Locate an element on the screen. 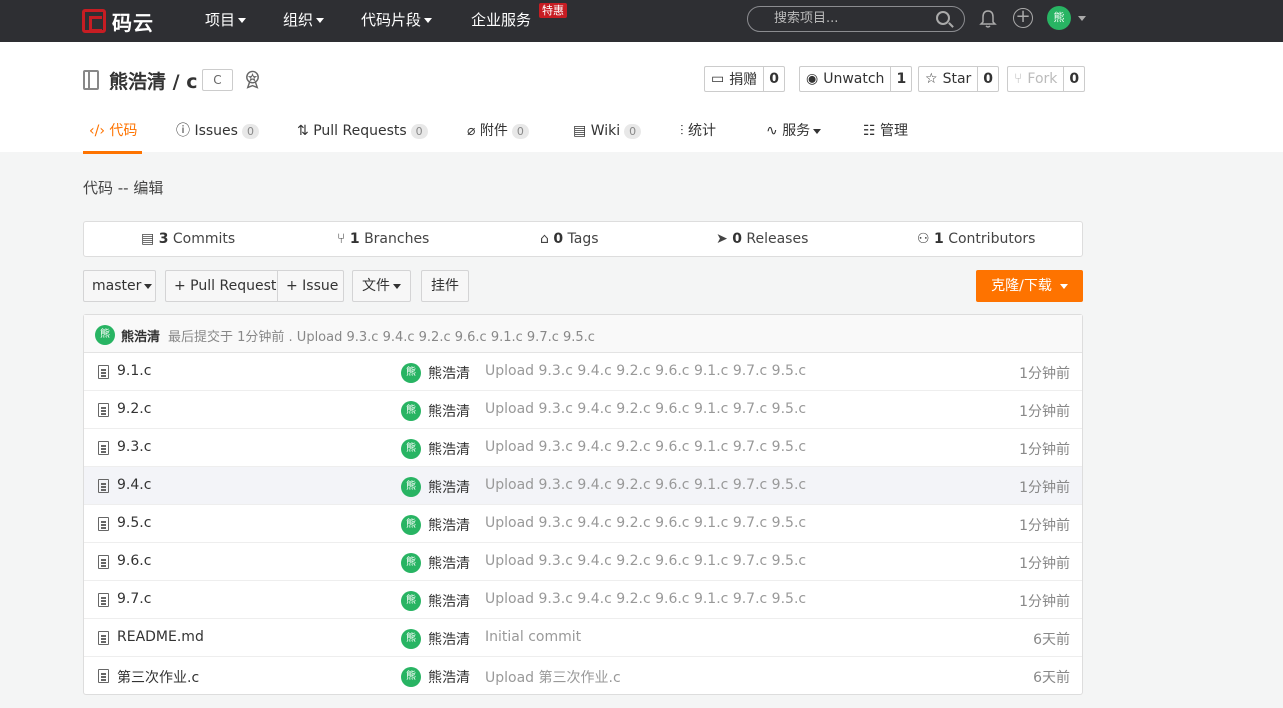  file-name-link: 9.2.c is located at coordinates (134, 409).